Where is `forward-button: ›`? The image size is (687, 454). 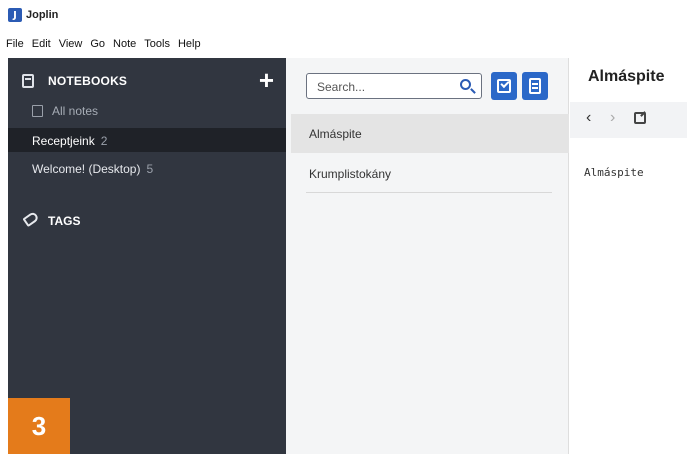
forward-button: › is located at coordinates (612, 118).